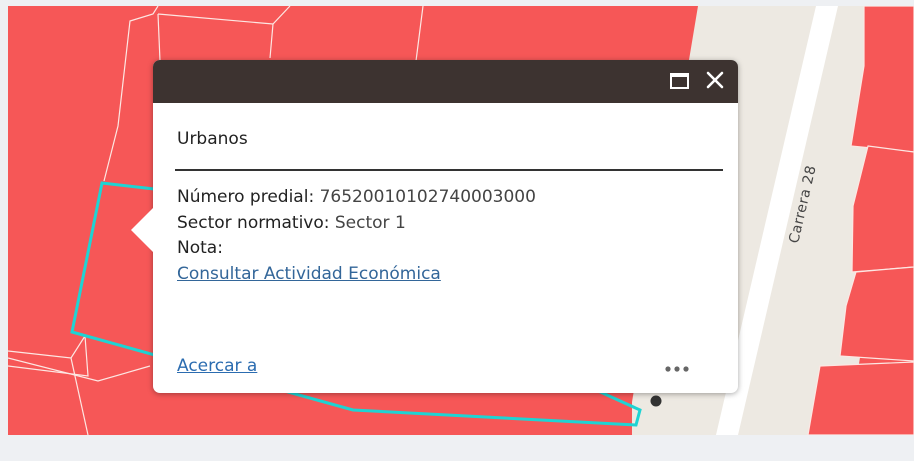 The width and height of the screenshot is (914, 461). What do you see at coordinates (142, 230) in the screenshot?
I see `popup-pointer` at bounding box center [142, 230].